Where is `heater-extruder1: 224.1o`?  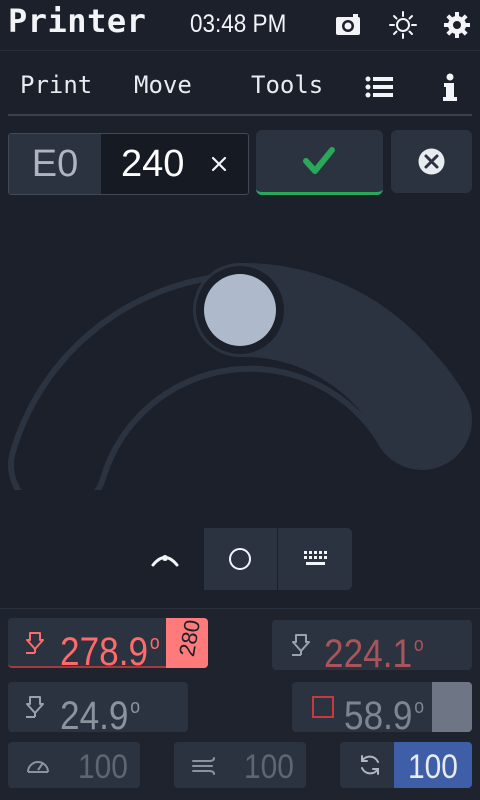 heater-extruder1: 224.1o is located at coordinates (372, 647).